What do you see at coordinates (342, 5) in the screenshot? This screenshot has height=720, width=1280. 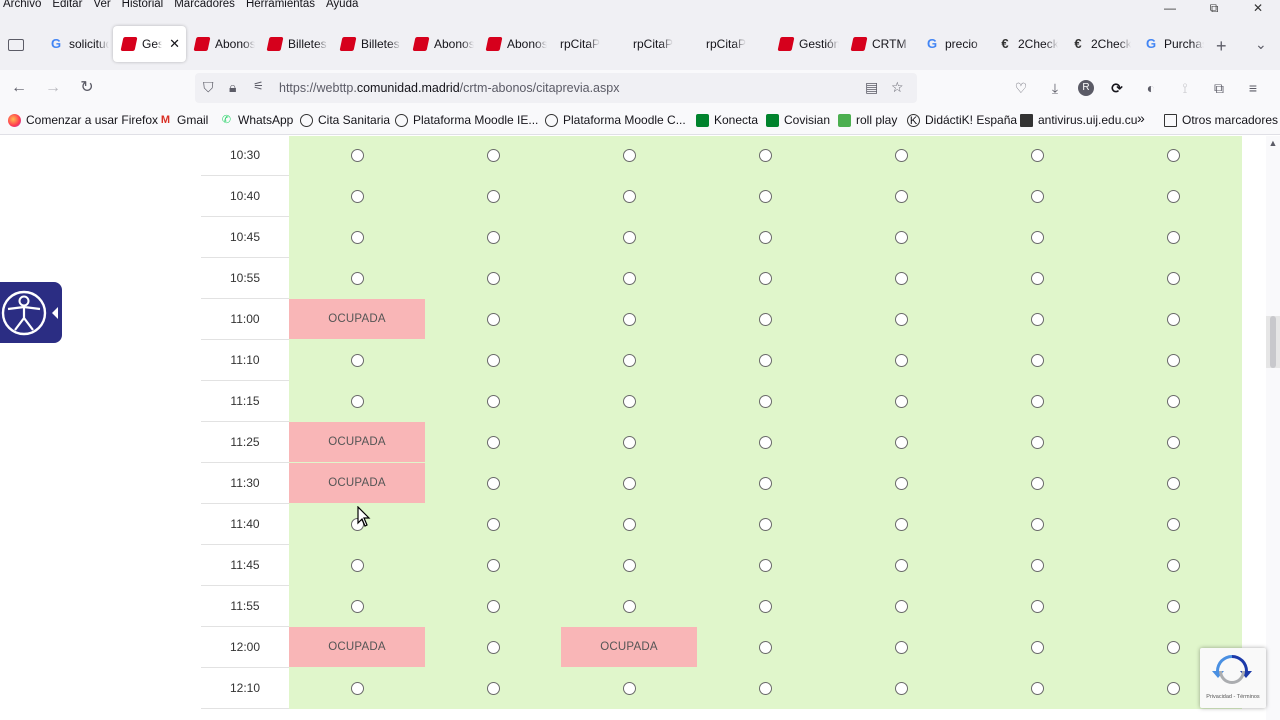 I see `menu-item-ayuda: Ayuda` at bounding box center [342, 5].